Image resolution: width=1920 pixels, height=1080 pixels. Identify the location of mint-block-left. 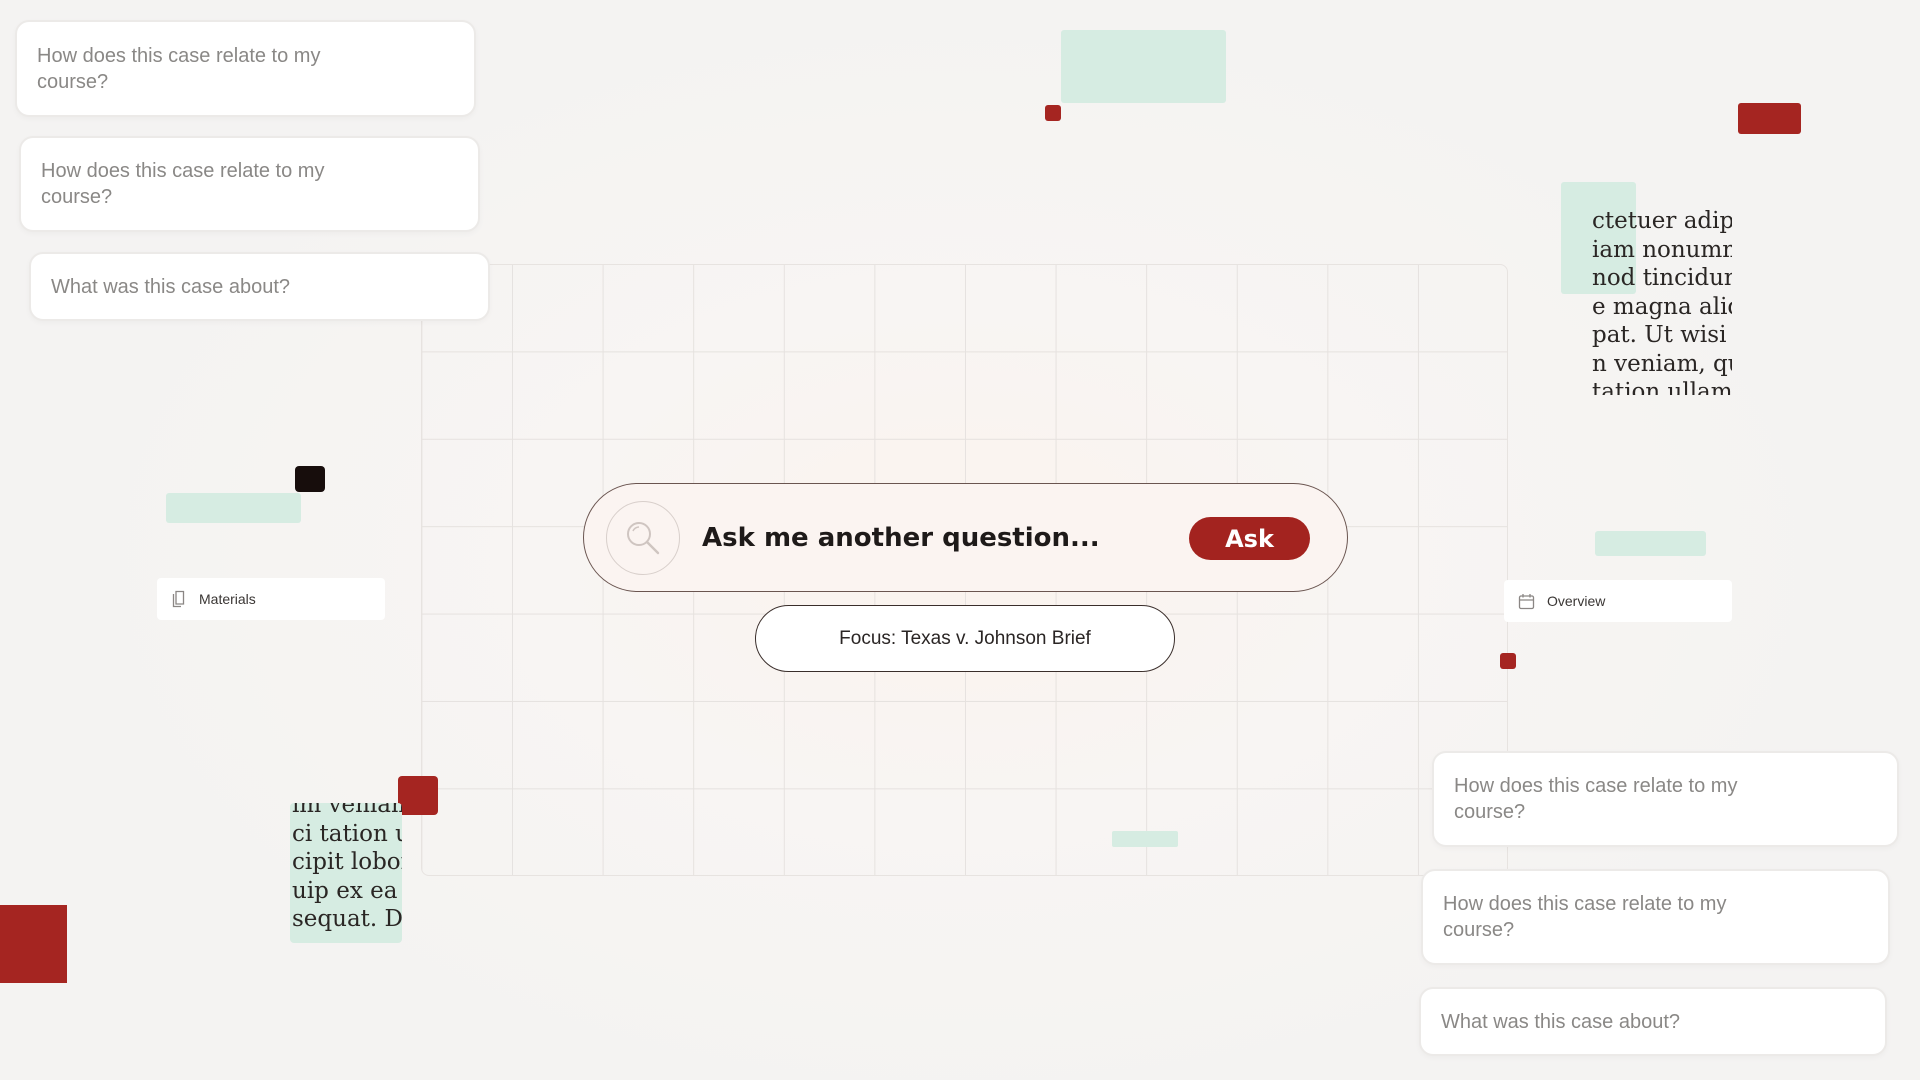
(233, 508).